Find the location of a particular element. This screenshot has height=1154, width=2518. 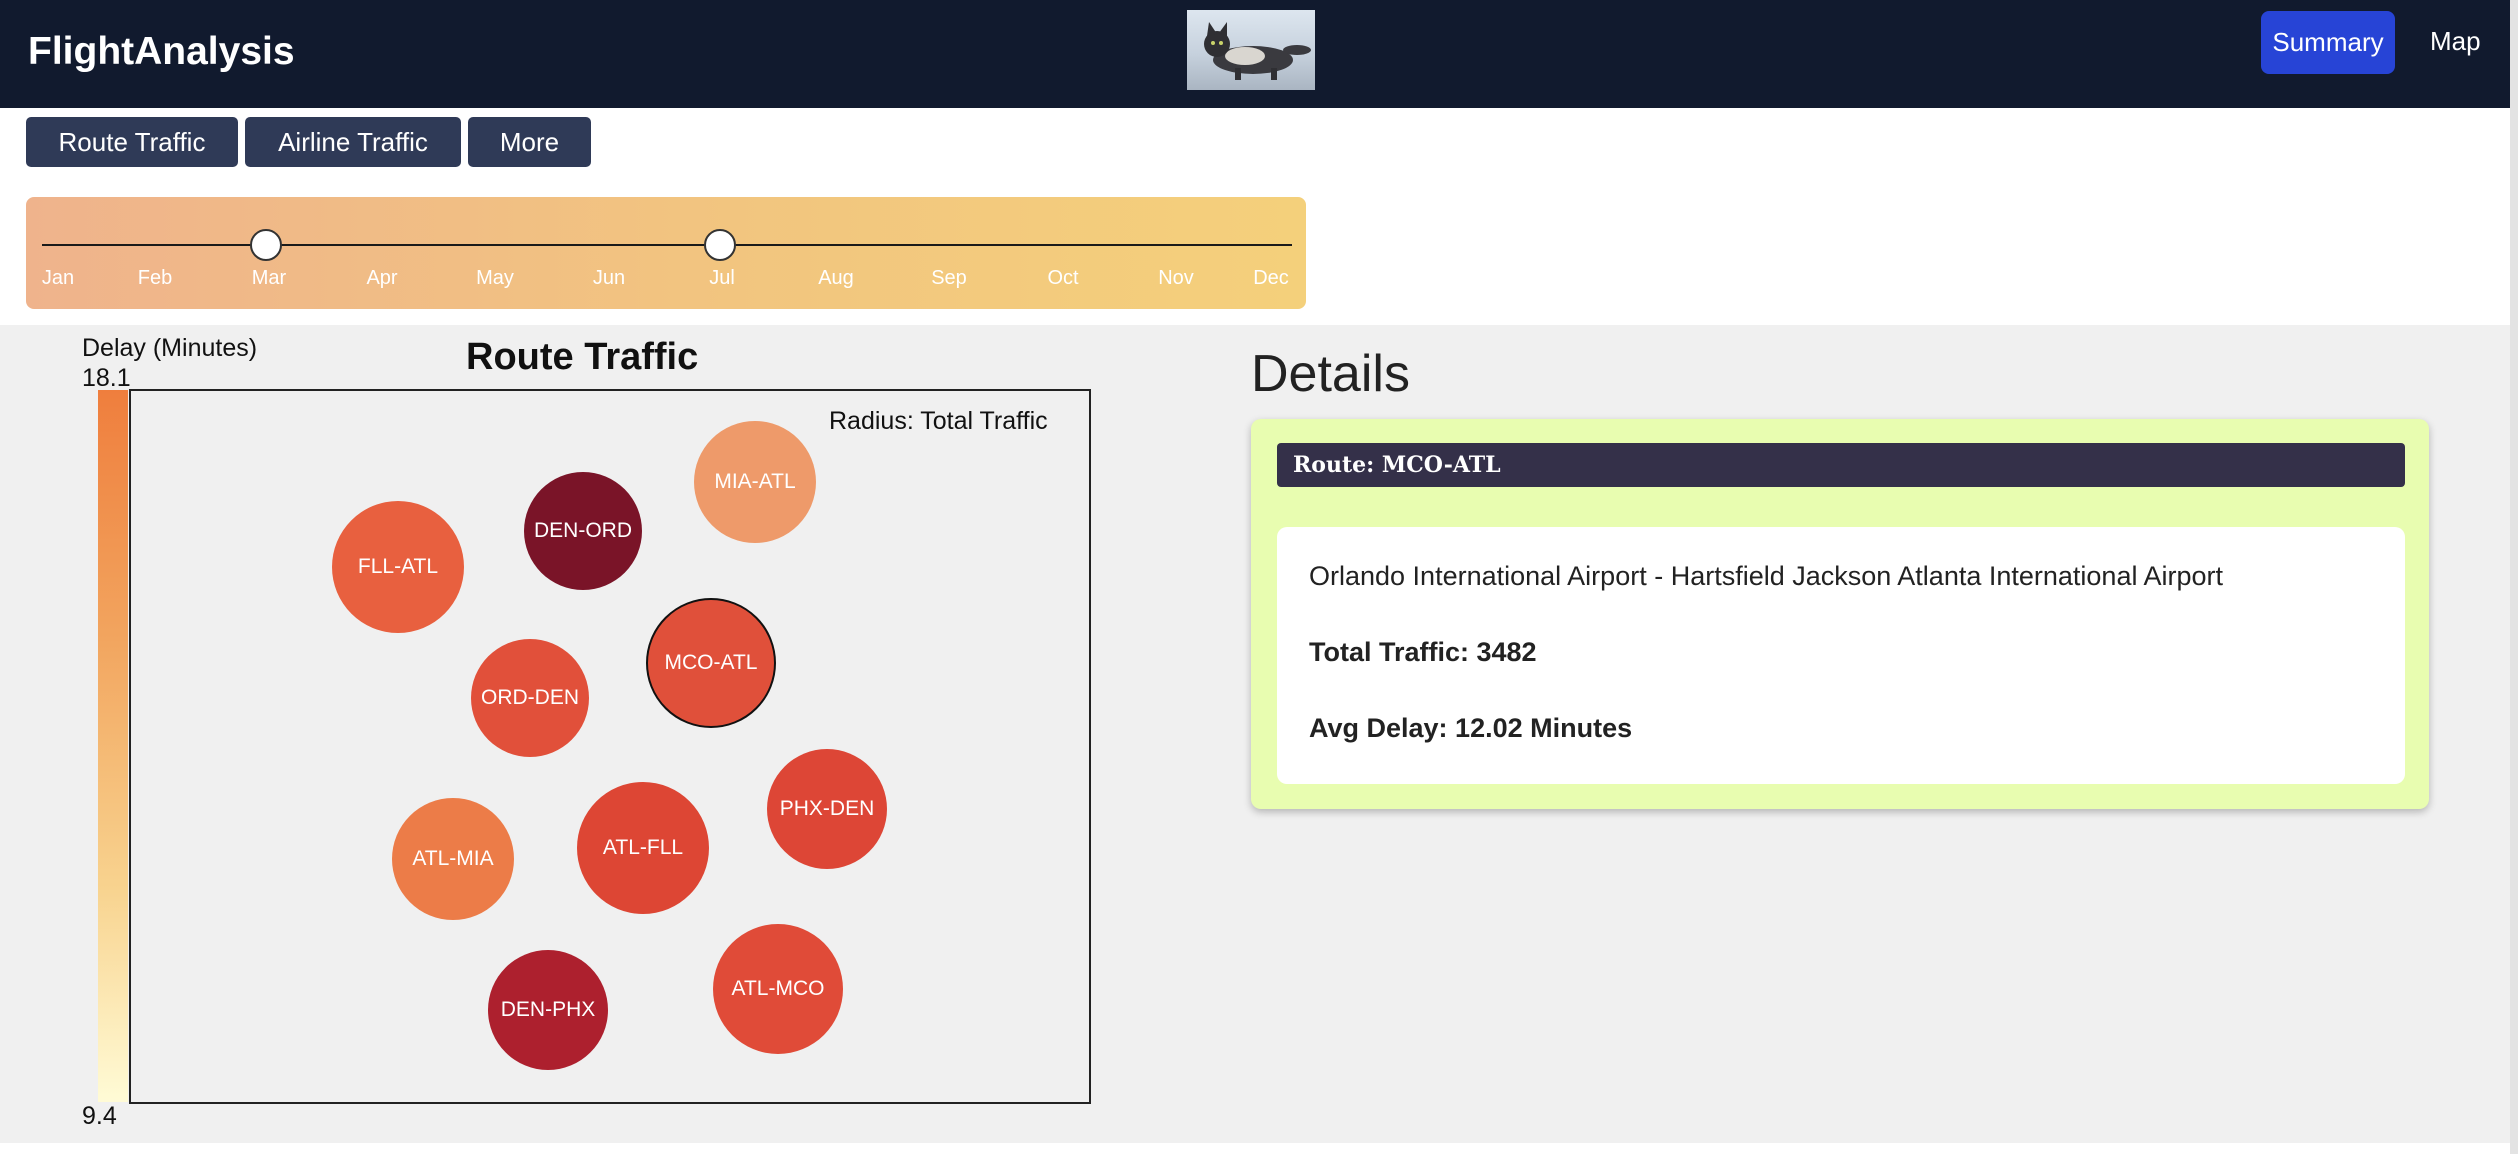

month-label: May is located at coordinates (495, 278).